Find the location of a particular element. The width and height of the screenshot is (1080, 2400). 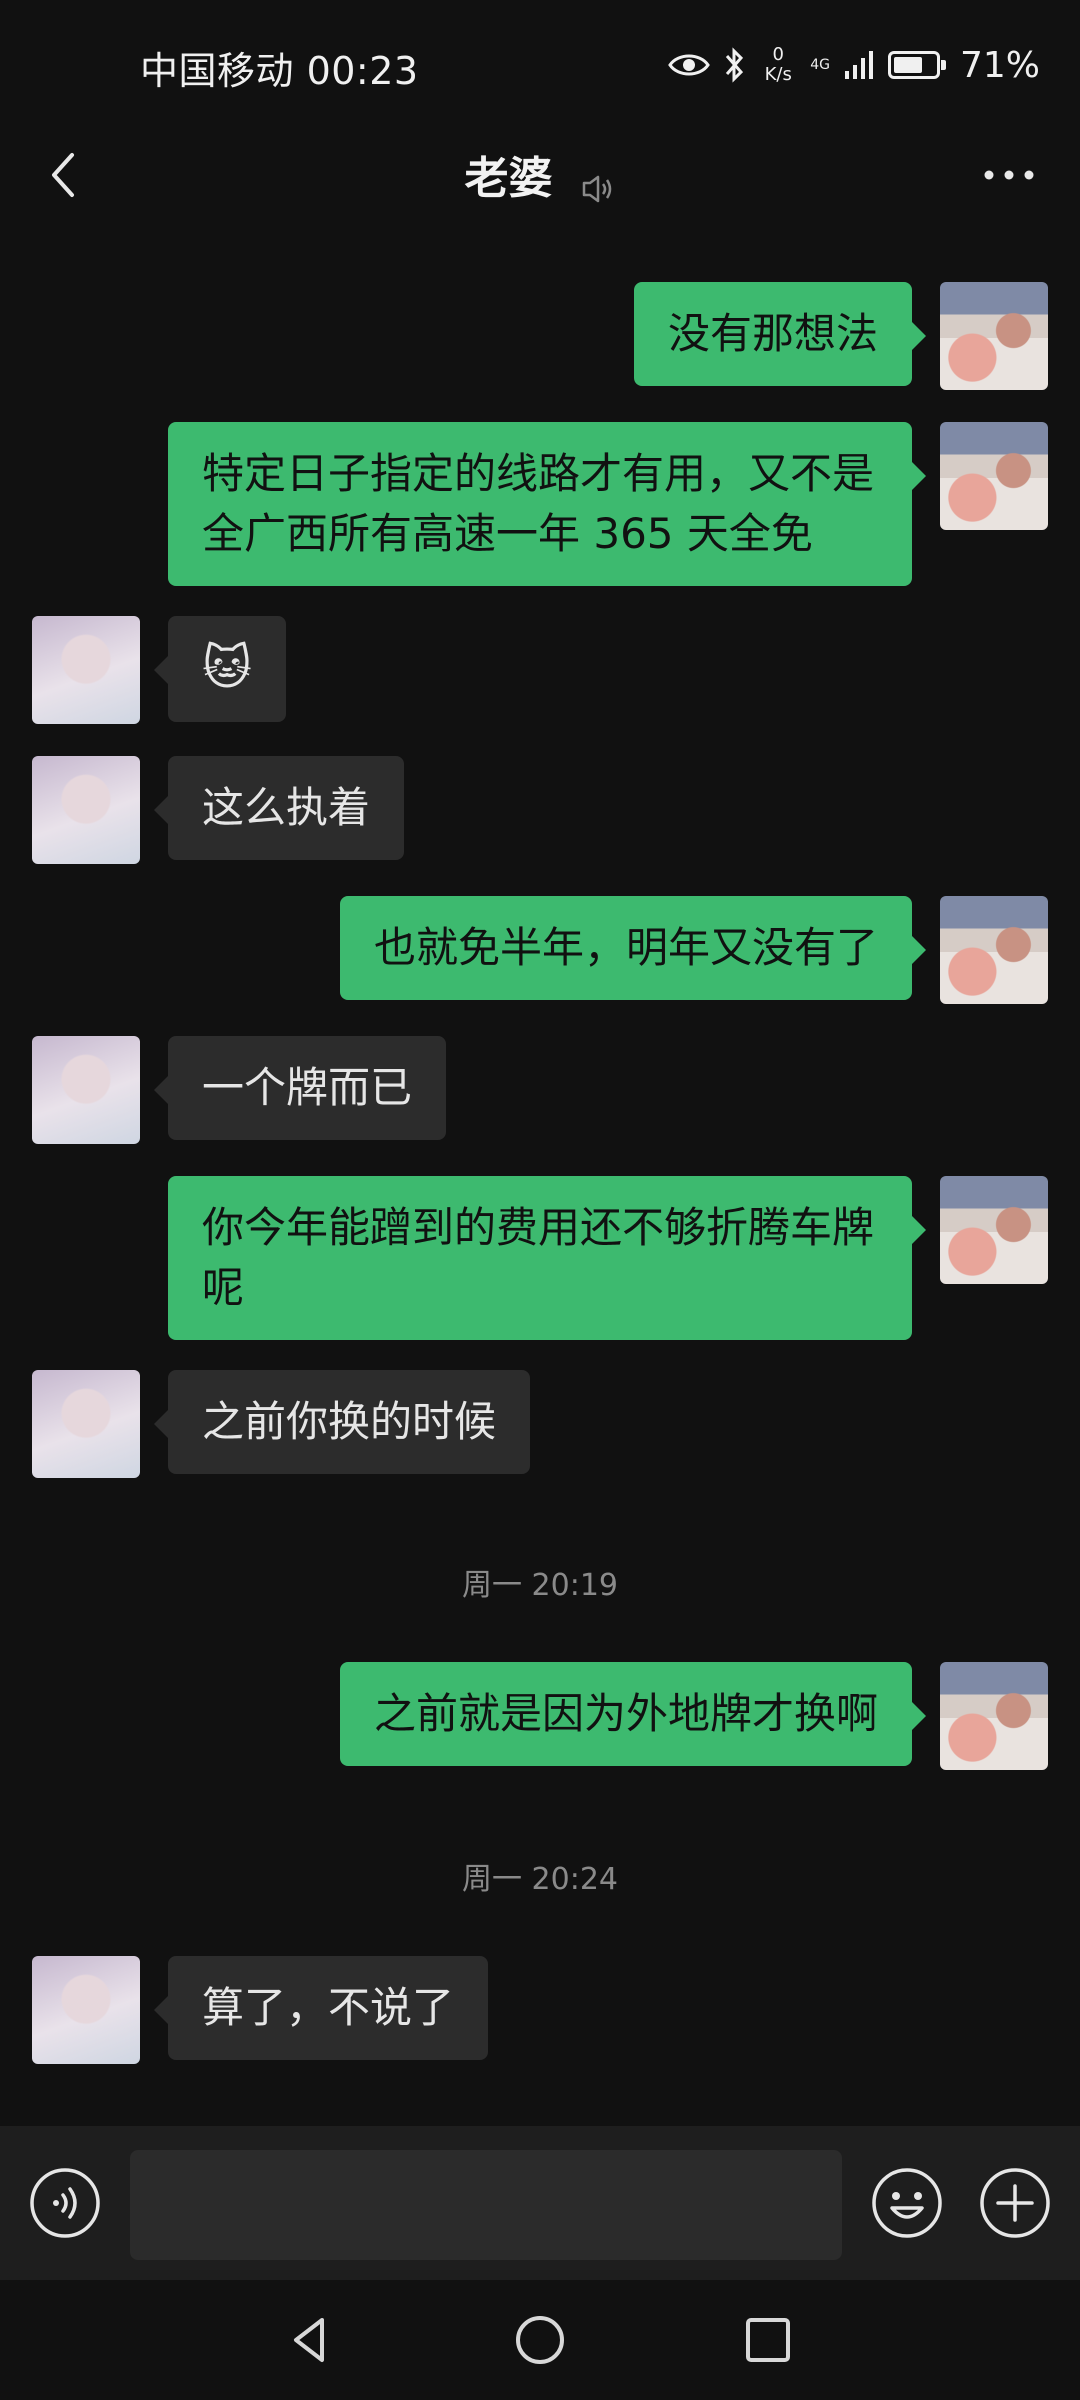

my-message-bubble: 没有那想法 is located at coordinates (780, 334).